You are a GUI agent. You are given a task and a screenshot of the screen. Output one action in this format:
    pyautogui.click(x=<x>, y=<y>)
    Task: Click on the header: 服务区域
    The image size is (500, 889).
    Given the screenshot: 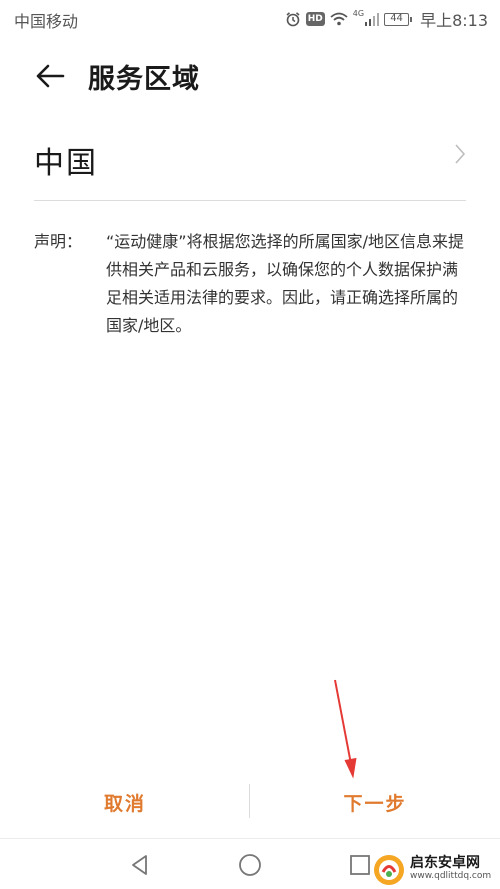 What is the action you would take?
    pyautogui.click(x=250, y=76)
    